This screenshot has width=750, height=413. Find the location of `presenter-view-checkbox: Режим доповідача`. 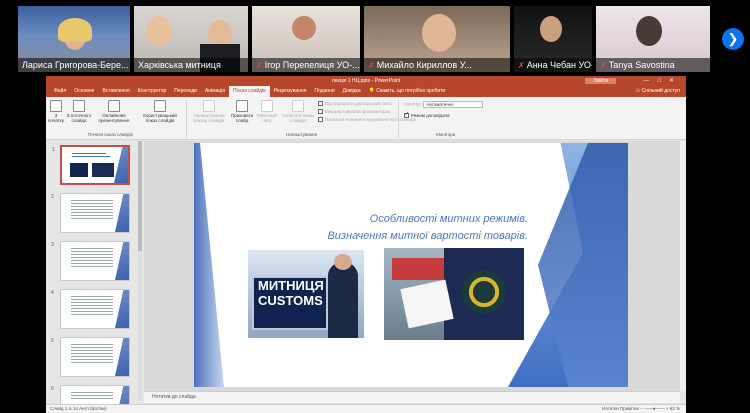

presenter-view-checkbox: Режим доповідача is located at coordinates (426, 115).